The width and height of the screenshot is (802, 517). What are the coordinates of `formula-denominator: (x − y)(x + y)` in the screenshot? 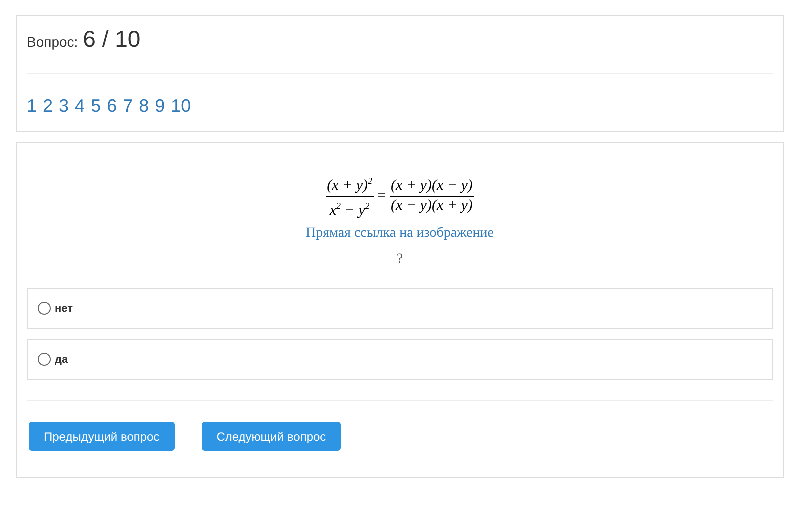 It's located at (432, 206).